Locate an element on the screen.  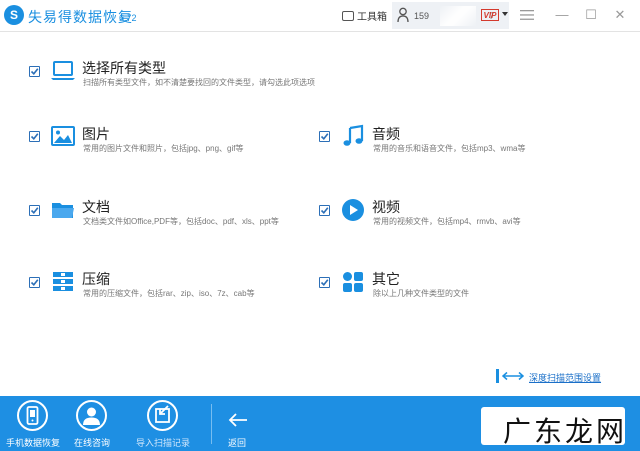
username-text: 159 is located at coordinates (422, 16).